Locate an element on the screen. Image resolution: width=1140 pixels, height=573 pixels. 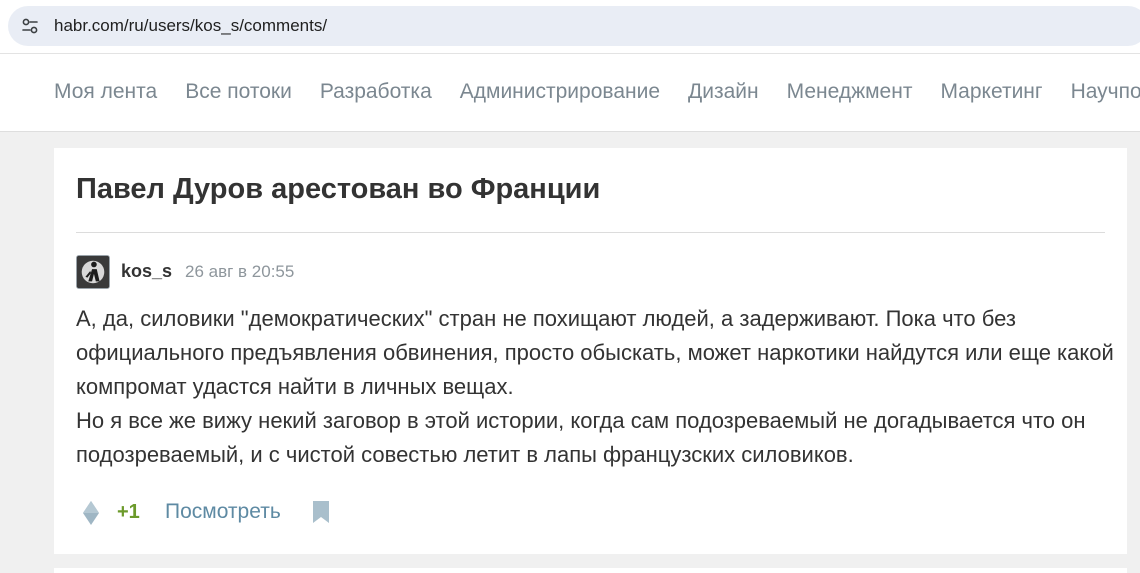
avatar is located at coordinates (93, 272).